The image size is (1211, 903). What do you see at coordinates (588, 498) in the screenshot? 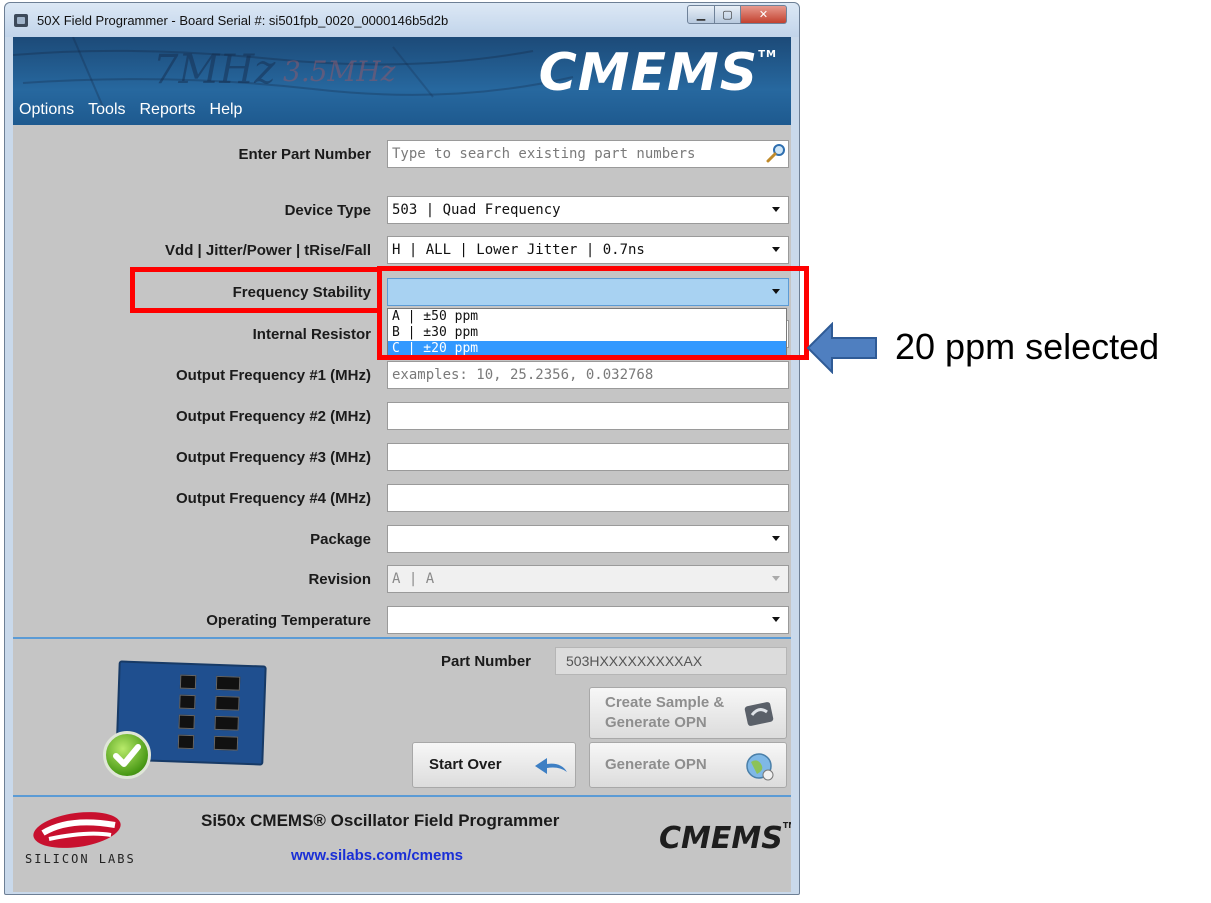
I see `output-frequency-4-input` at bounding box center [588, 498].